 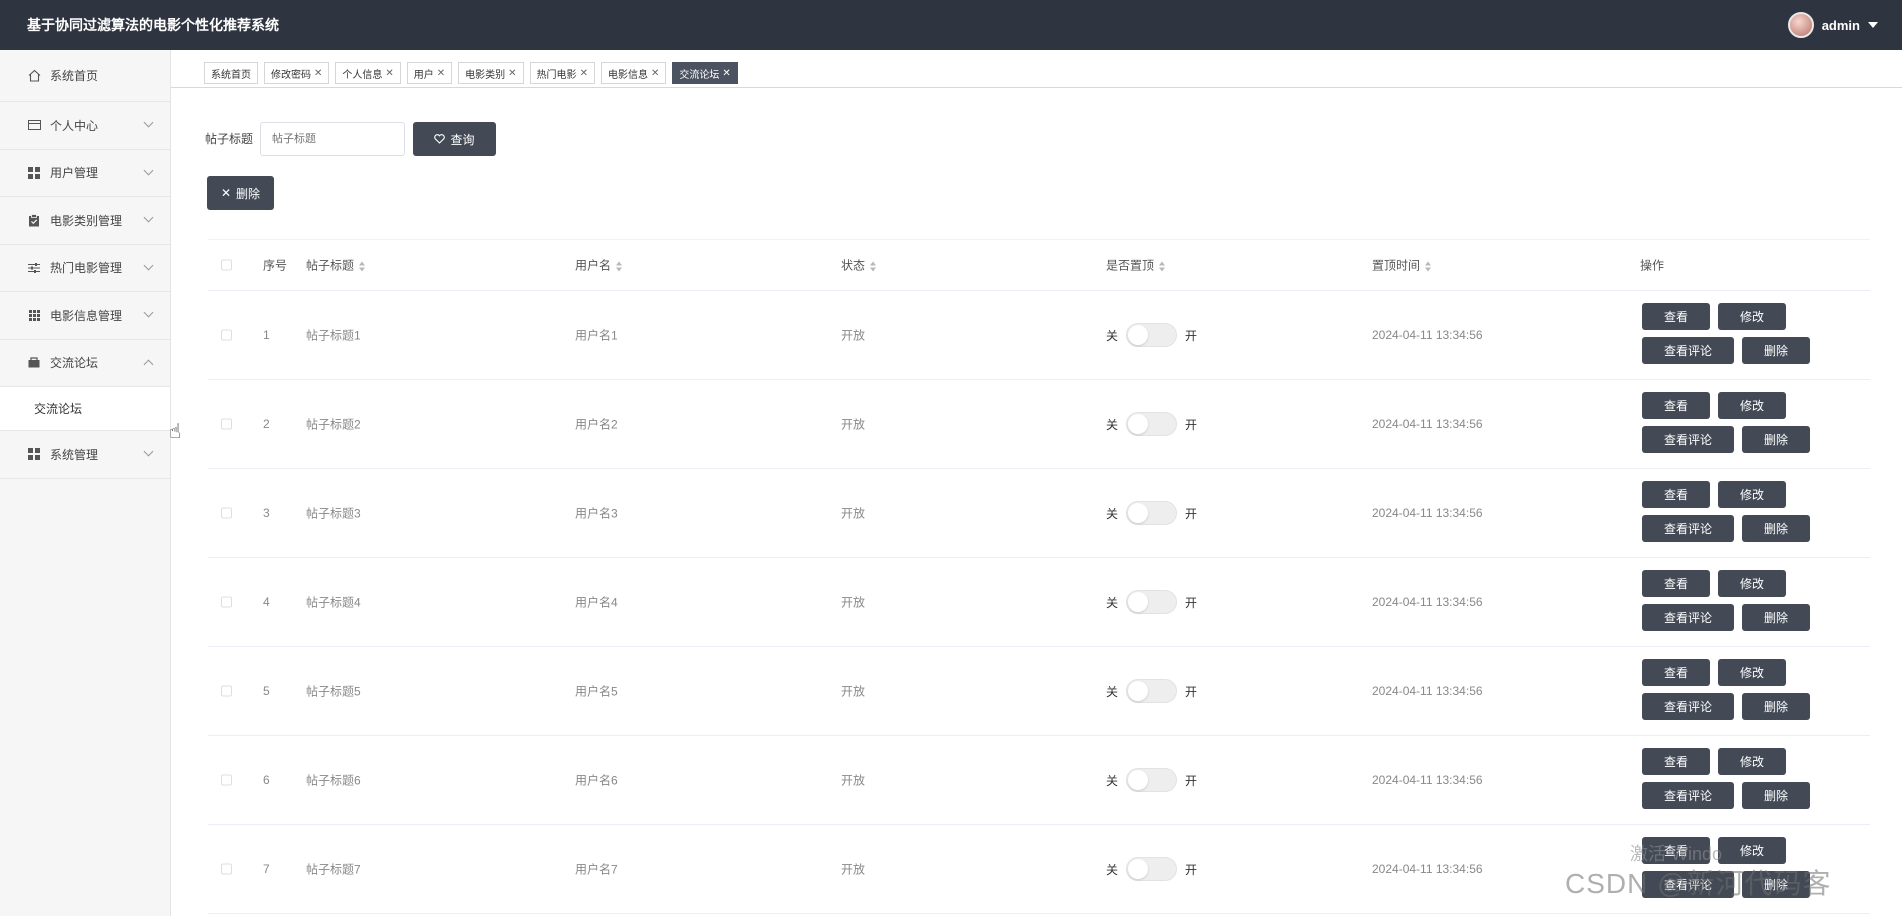 I want to click on tab-movie-info: 电影信息 ✕, so click(x=633, y=73).